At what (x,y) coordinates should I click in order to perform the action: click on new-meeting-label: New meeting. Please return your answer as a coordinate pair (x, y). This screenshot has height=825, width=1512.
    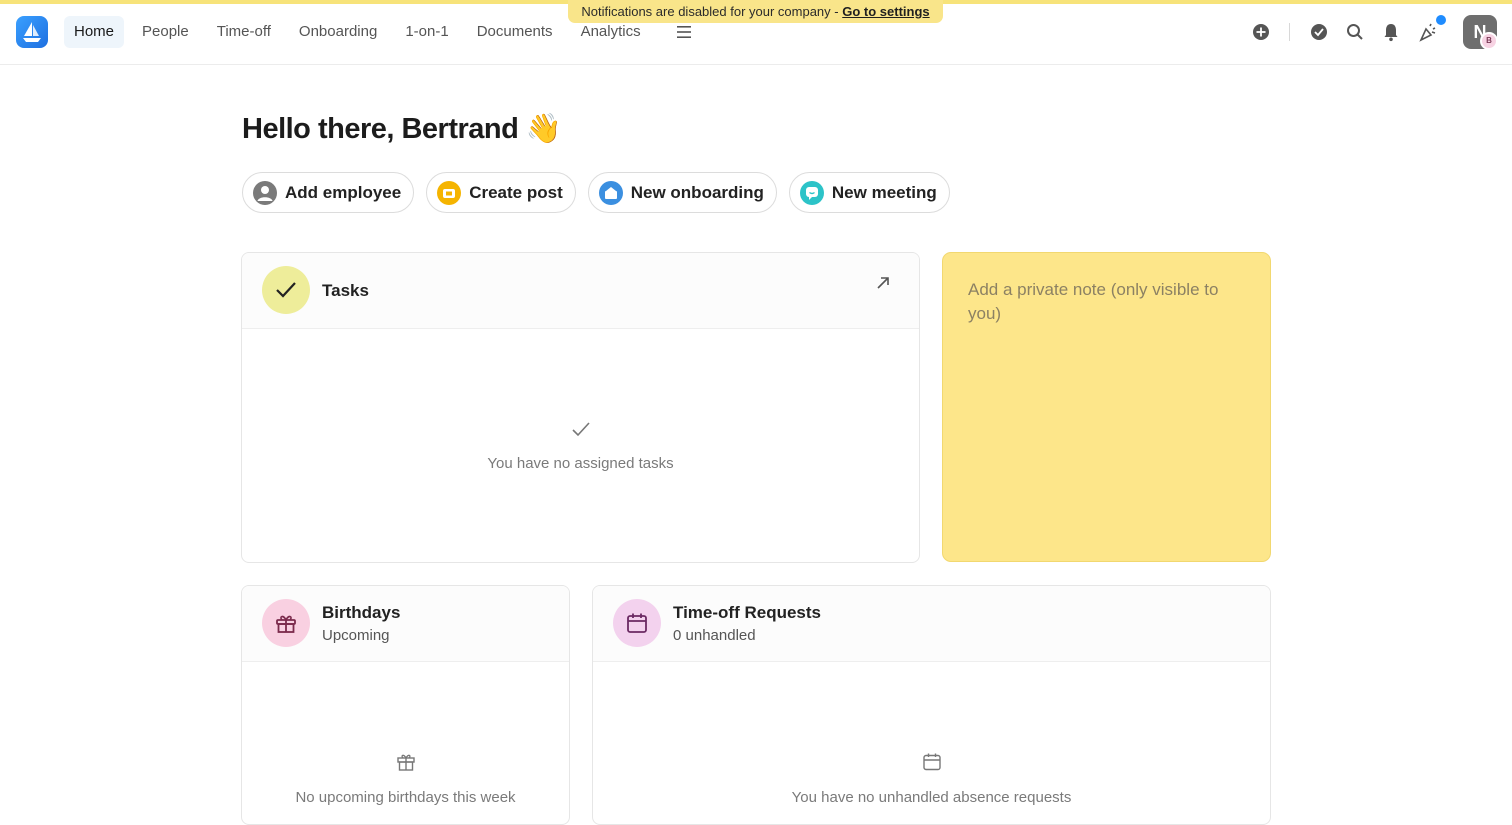
    Looking at the image, I should click on (884, 192).